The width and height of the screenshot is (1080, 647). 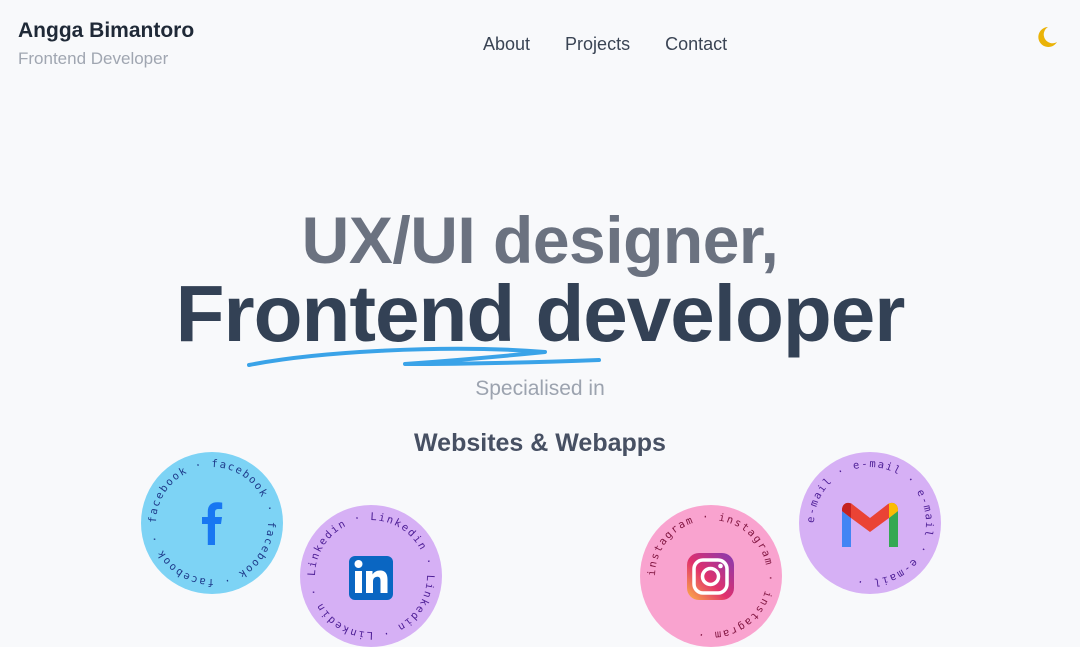 I want to click on nav-projects: Projects, so click(x=597, y=44).